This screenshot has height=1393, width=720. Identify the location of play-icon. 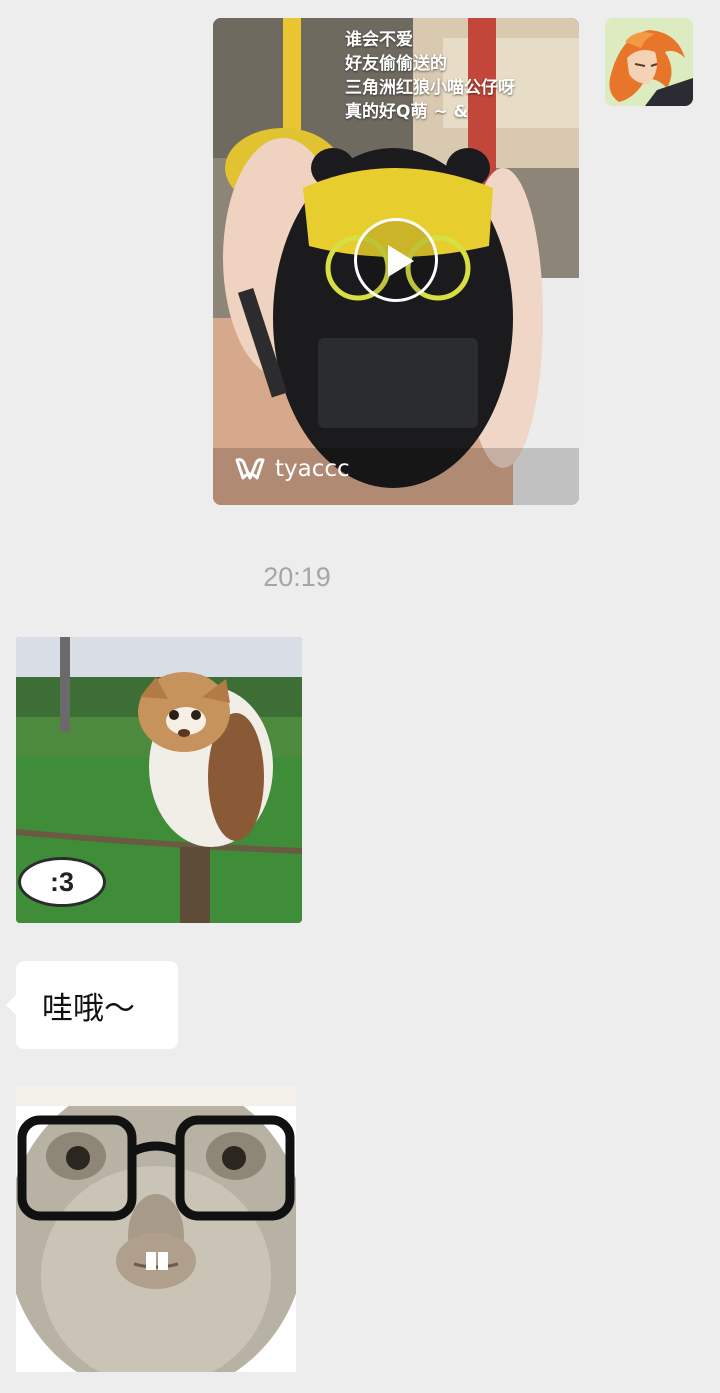
(401, 261).